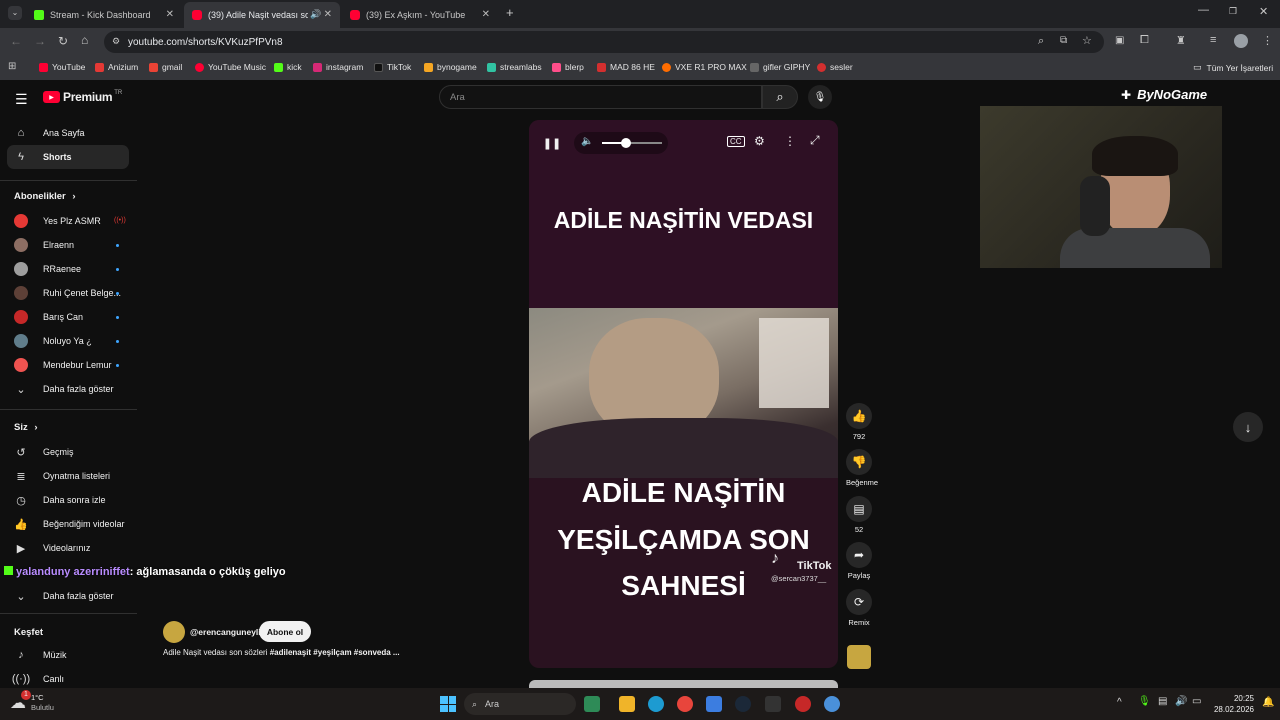  What do you see at coordinates (1233, 67) in the screenshot?
I see `all-bookmarks: ▭ Tüm Yer İşaretleri` at bounding box center [1233, 67].